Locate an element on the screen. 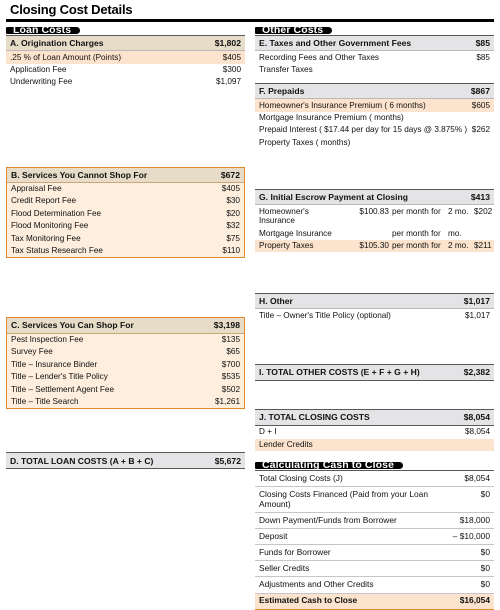  line-item-amount: $110 is located at coordinates (231, 251).